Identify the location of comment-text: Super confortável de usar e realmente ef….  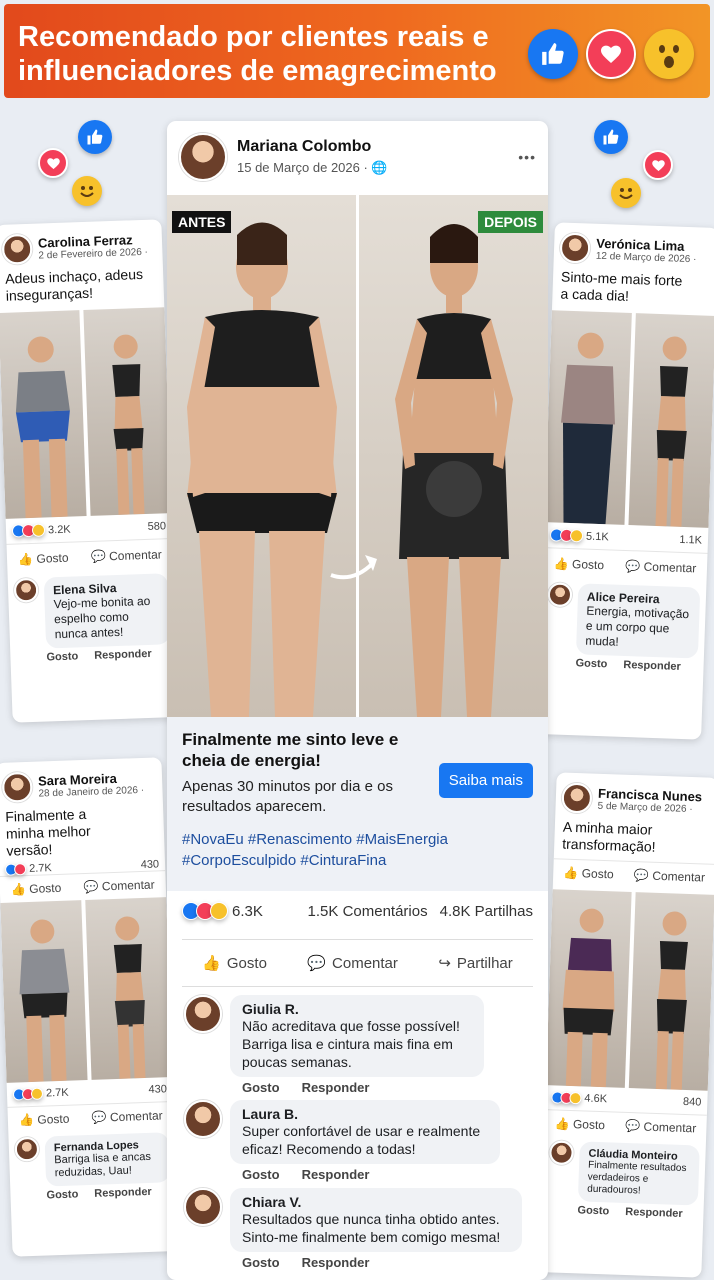
(361, 1140).